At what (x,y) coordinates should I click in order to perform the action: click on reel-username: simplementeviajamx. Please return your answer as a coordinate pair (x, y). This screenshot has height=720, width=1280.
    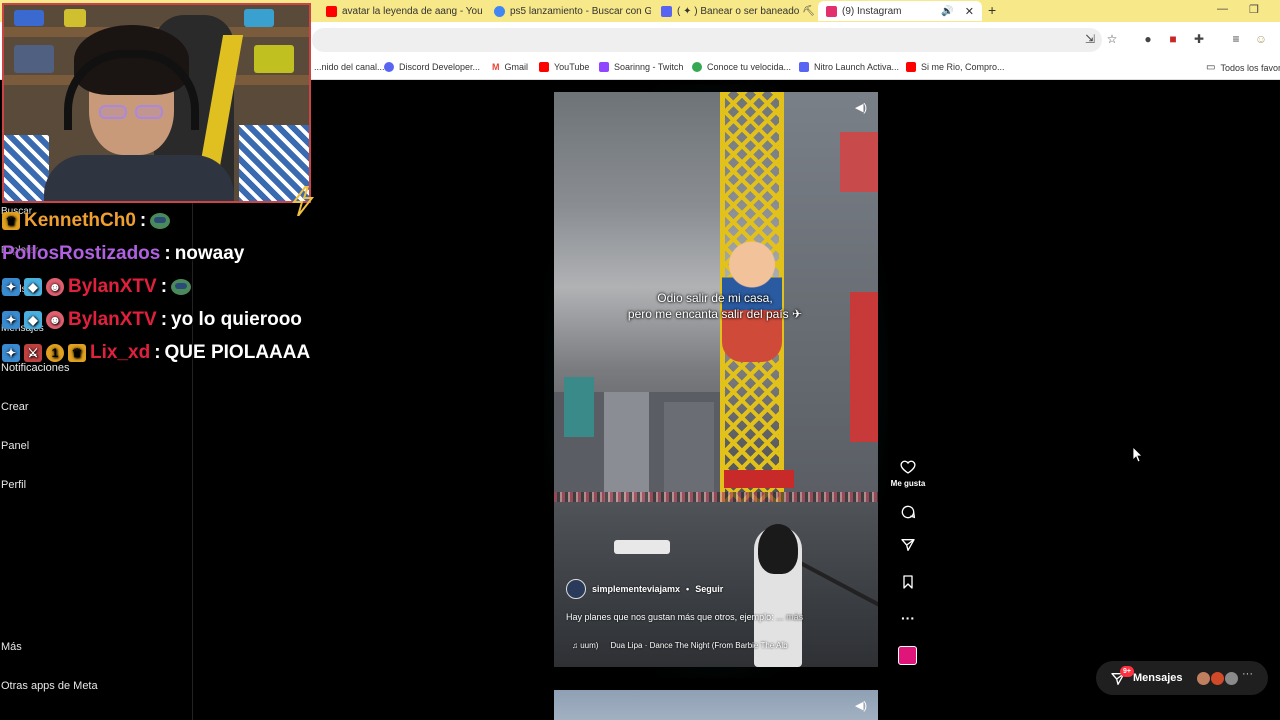
    Looking at the image, I should click on (636, 589).